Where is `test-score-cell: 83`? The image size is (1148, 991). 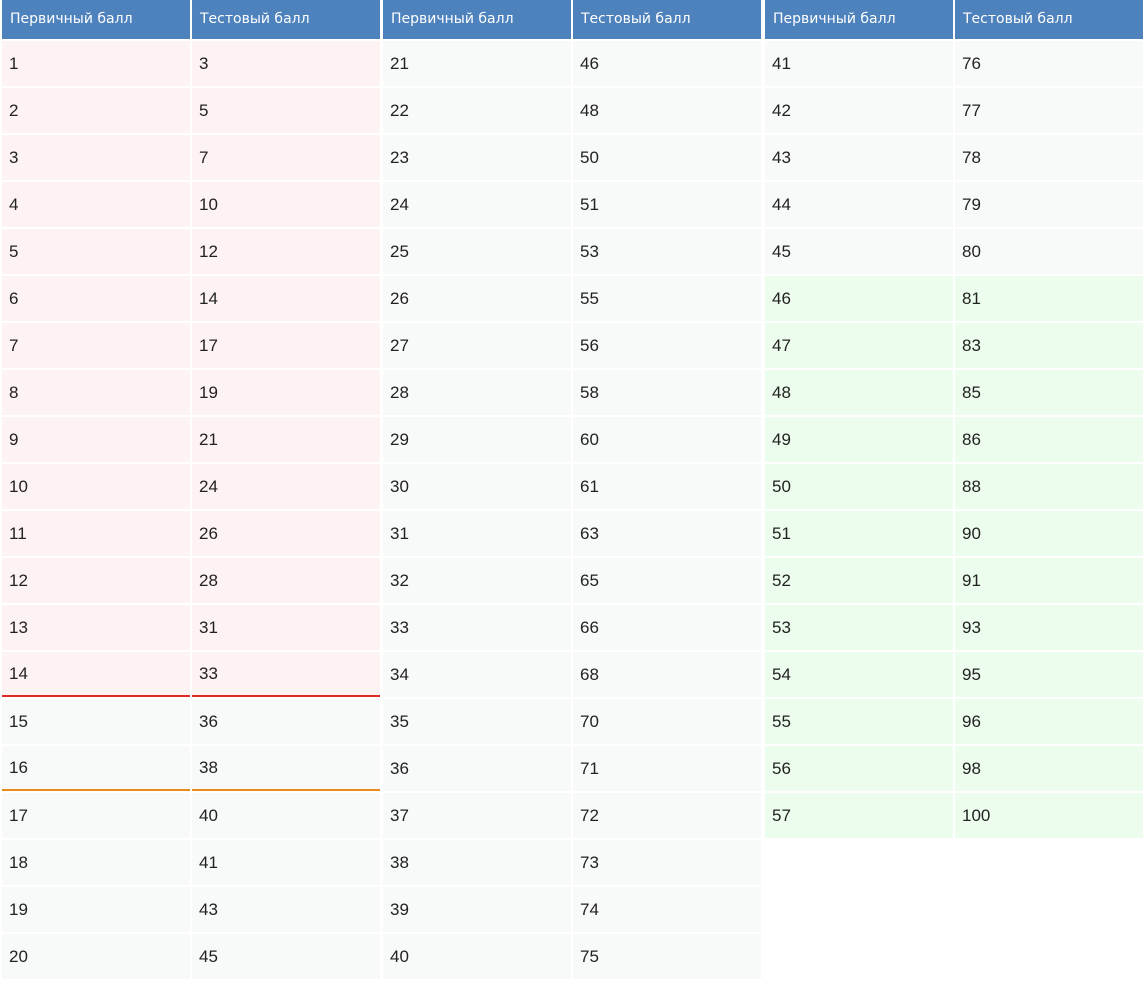
test-score-cell: 83 is located at coordinates (1049, 345).